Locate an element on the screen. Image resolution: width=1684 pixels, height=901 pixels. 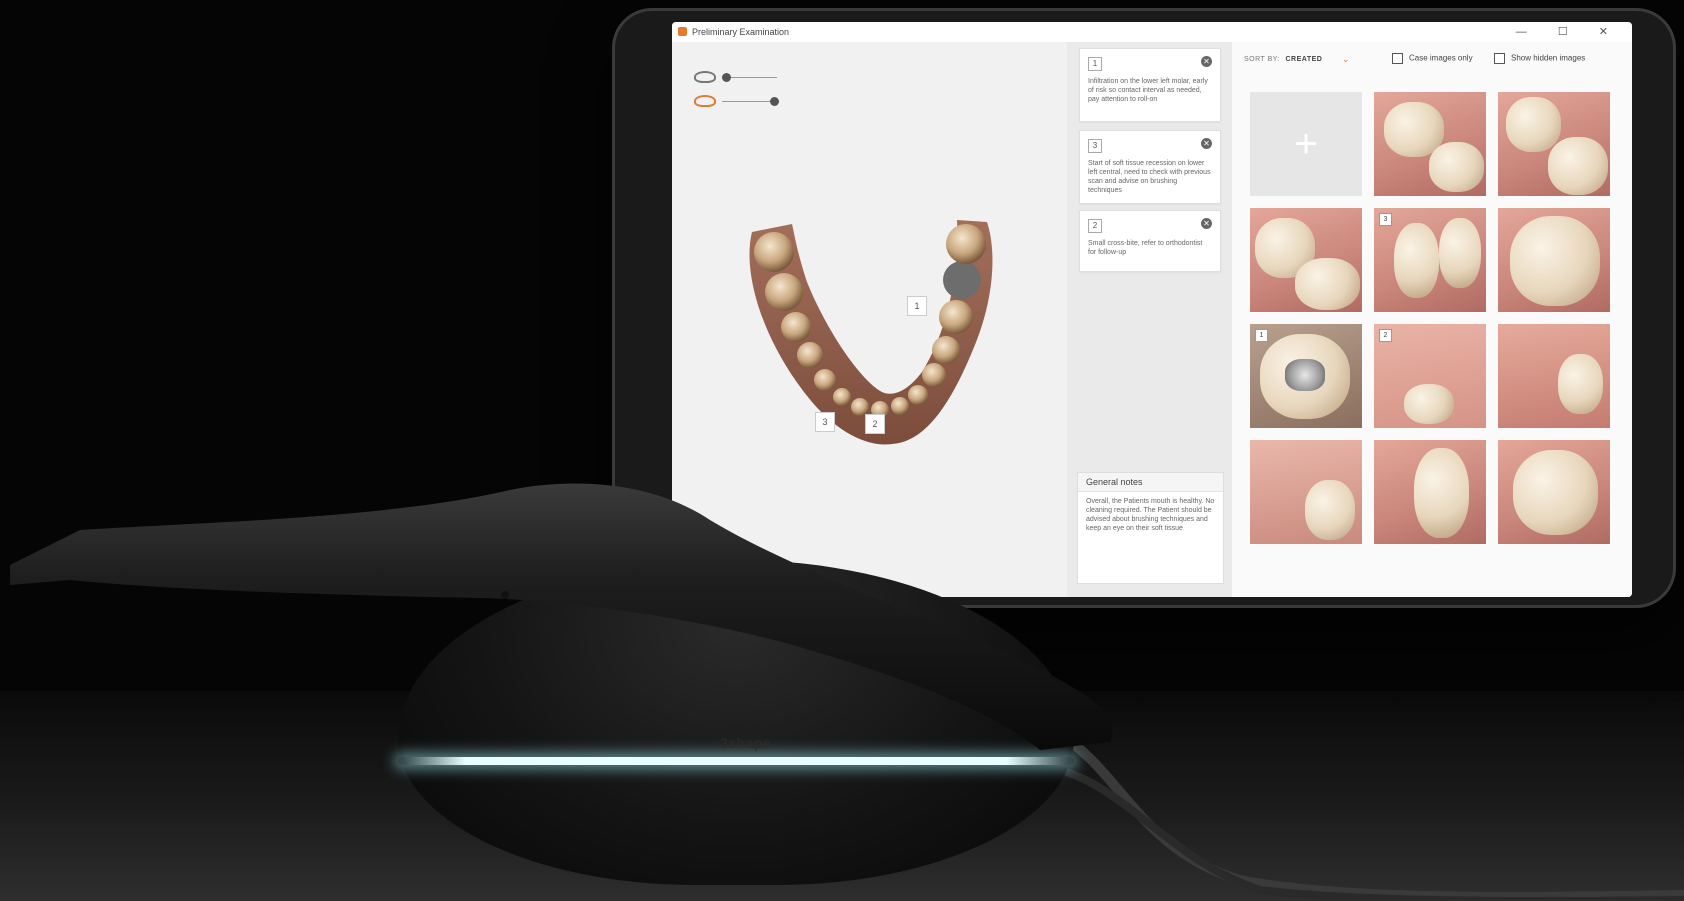
sort-dropdown: SORT BY: CREATED is located at coordinates (1283, 59).